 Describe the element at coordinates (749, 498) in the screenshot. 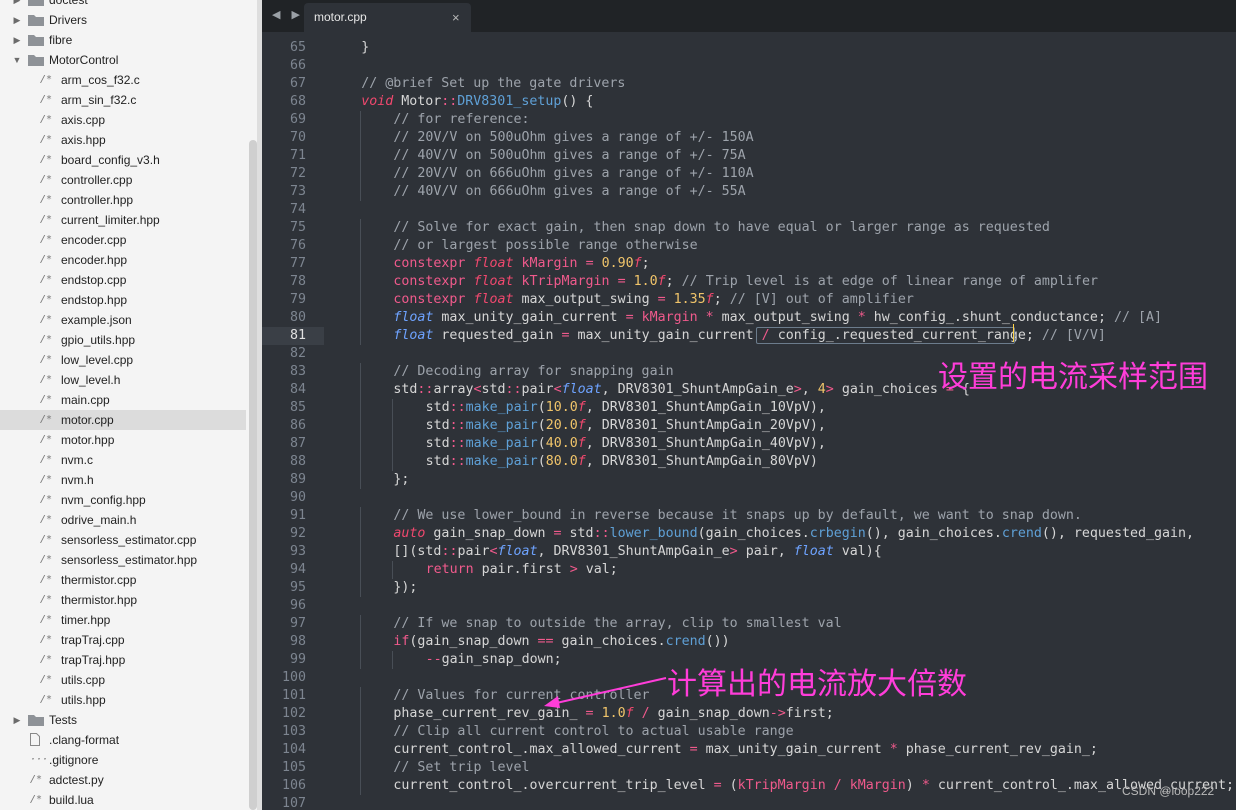

I see `code-line: 90` at that location.